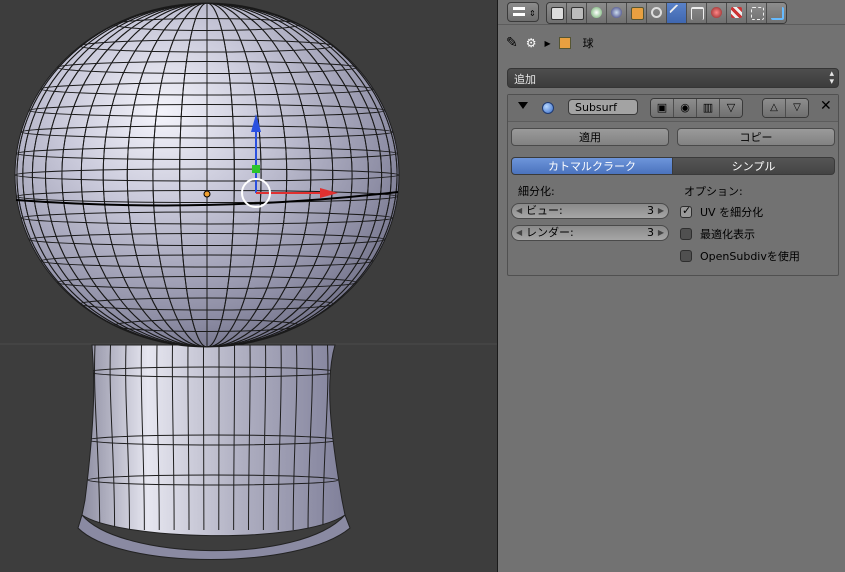 The image size is (845, 572). What do you see at coordinates (577, 13) in the screenshot?
I see `layers-tab-icon` at bounding box center [577, 13].